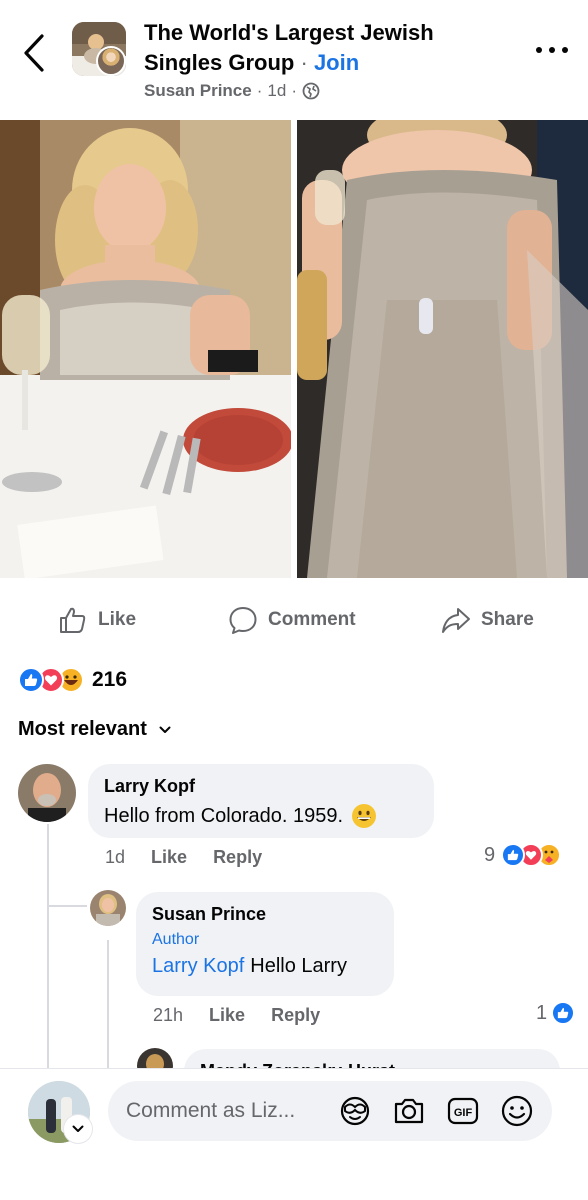  I want to click on commenter-avatar, so click(47, 793).